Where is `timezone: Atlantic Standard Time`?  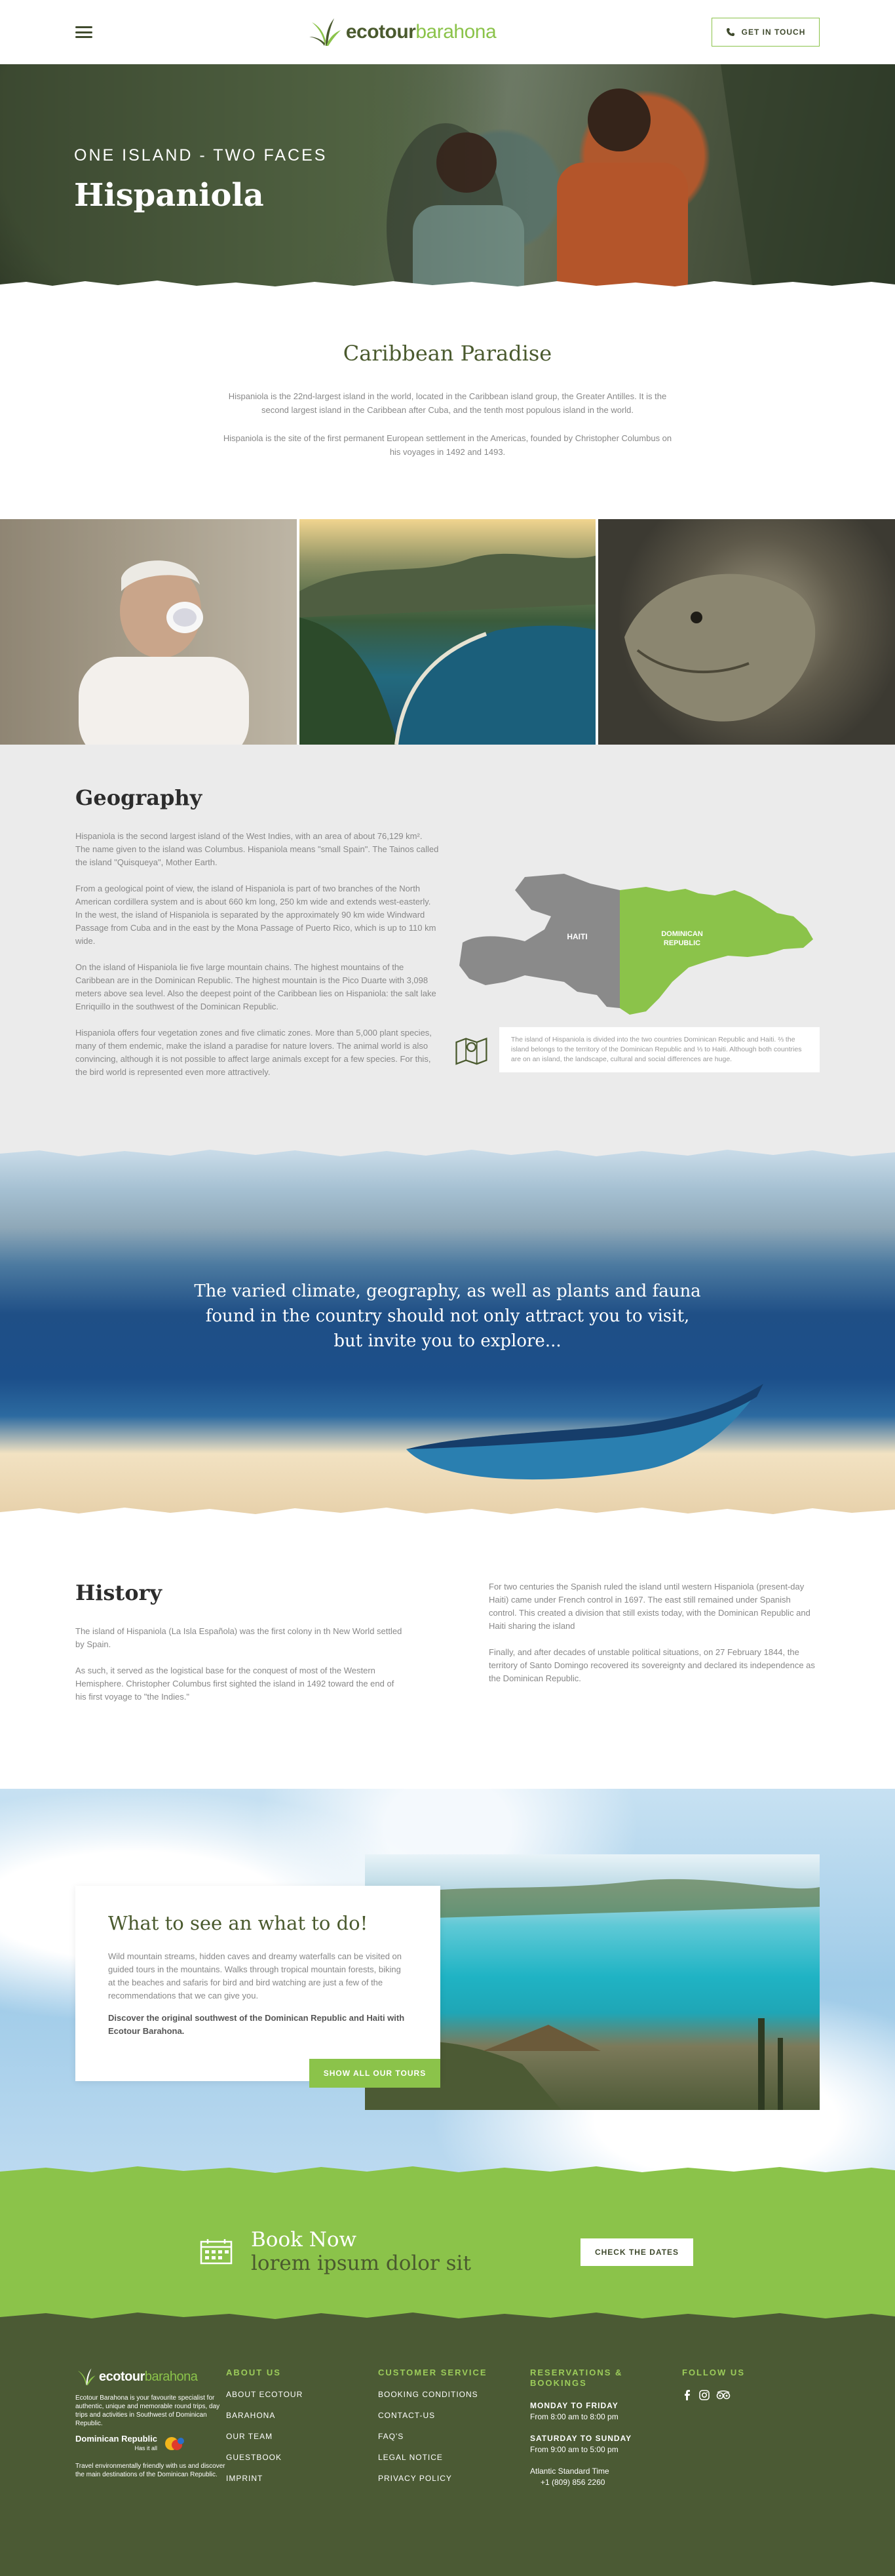
timezone: Atlantic Standard Time is located at coordinates (569, 2471).